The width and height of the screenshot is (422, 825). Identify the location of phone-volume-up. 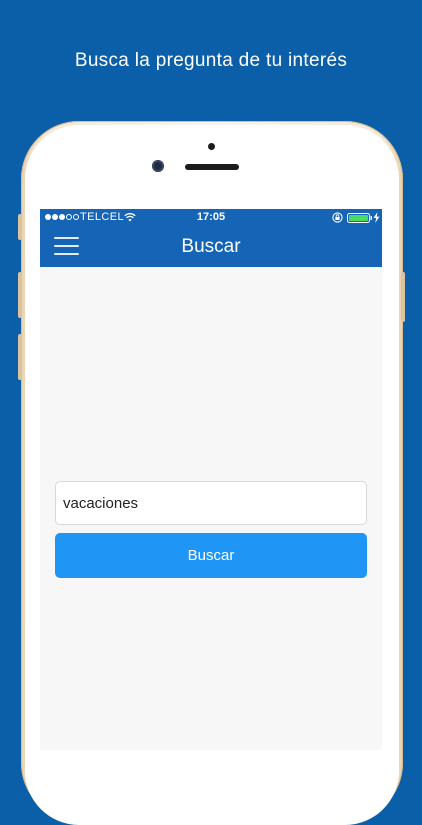
(20, 295).